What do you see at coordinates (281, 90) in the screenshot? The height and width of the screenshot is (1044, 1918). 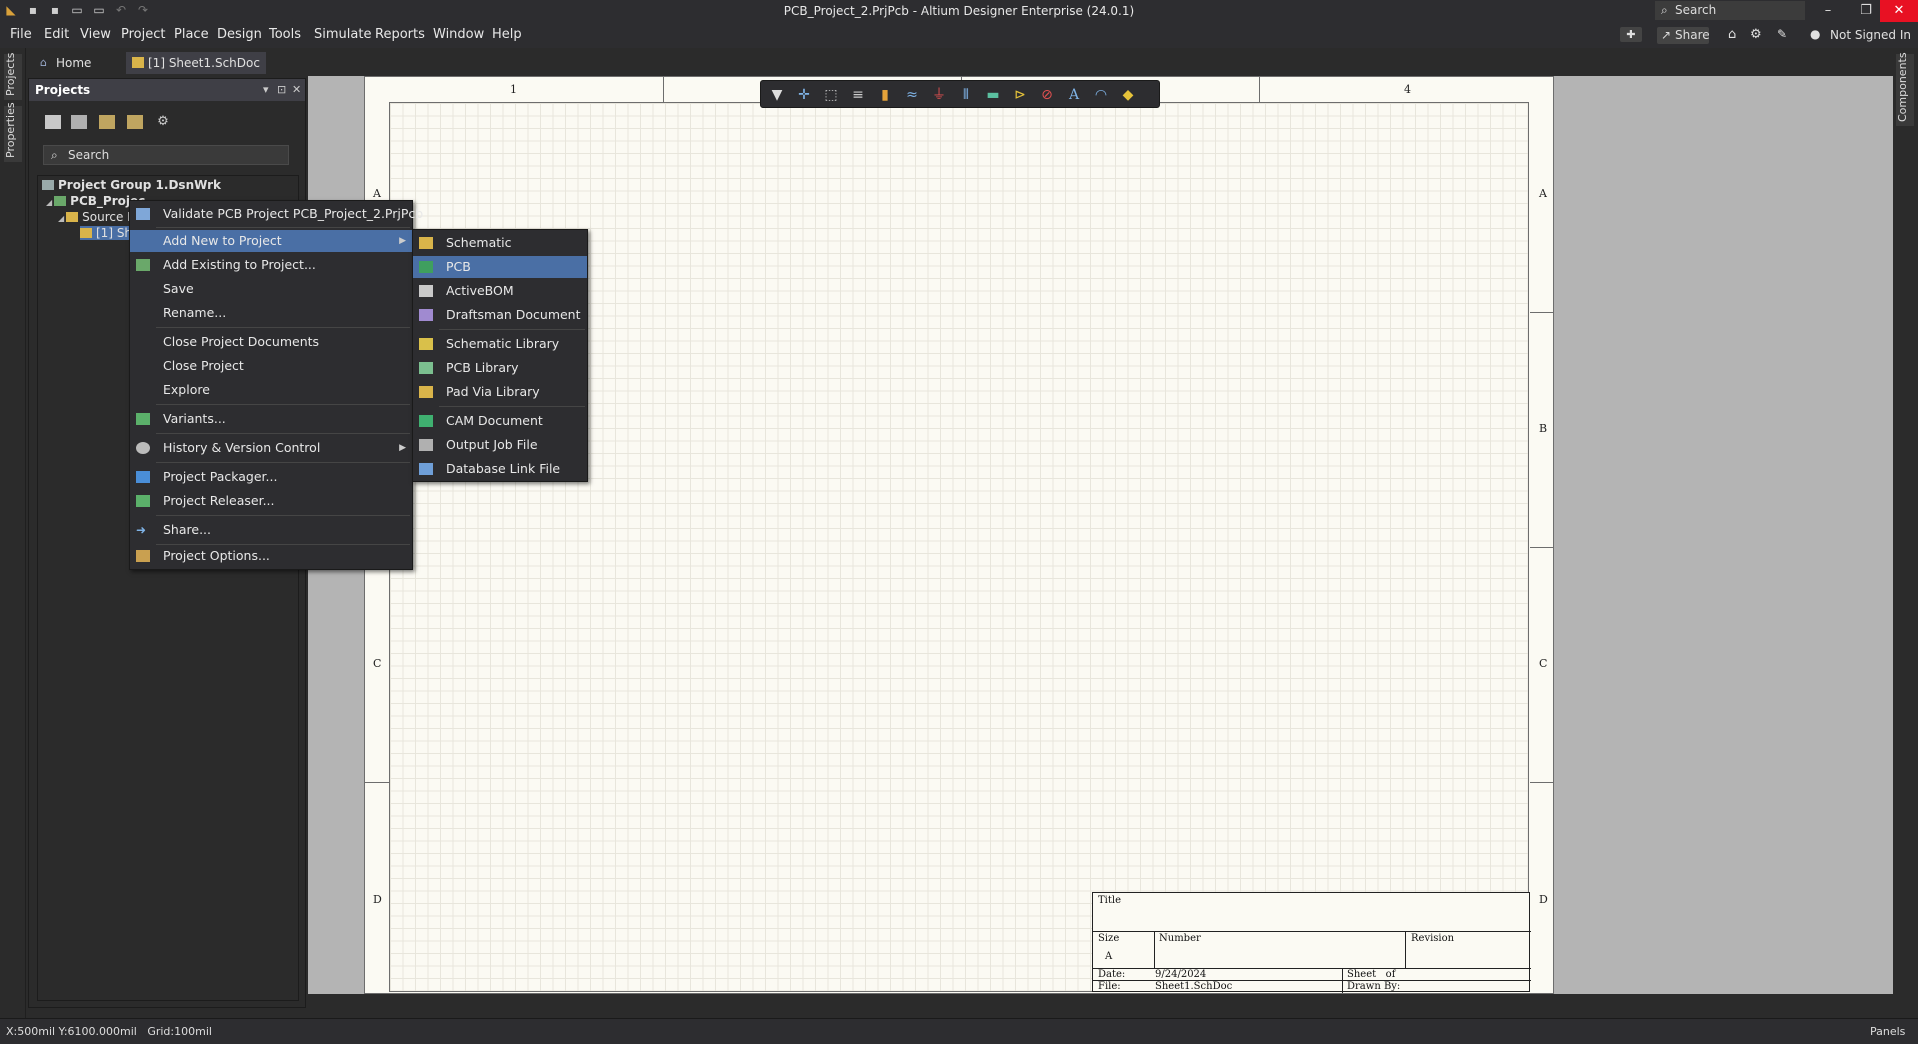 I see `pin-icon: ⊡` at bounding box center [281, 90].